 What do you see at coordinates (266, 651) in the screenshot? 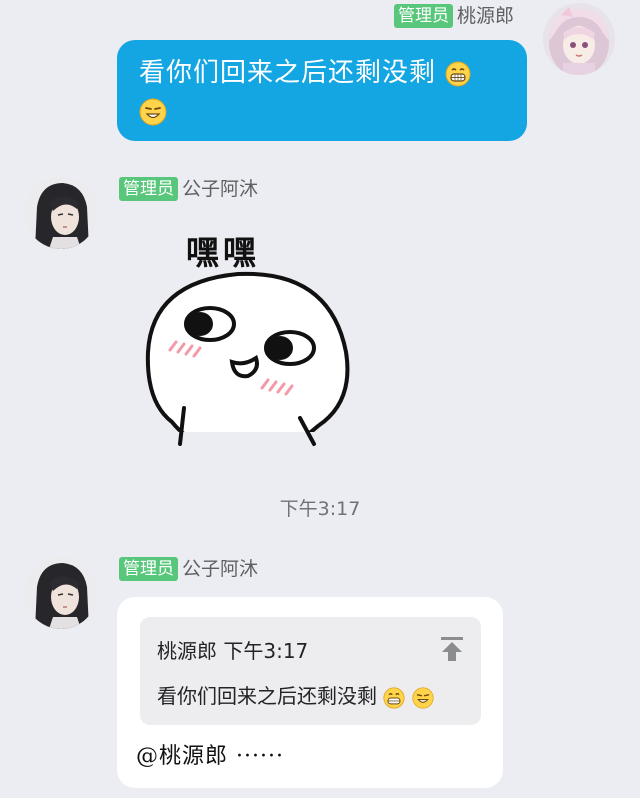
I see `quote-time: 下午3:17` at bounding box center [266, 651].